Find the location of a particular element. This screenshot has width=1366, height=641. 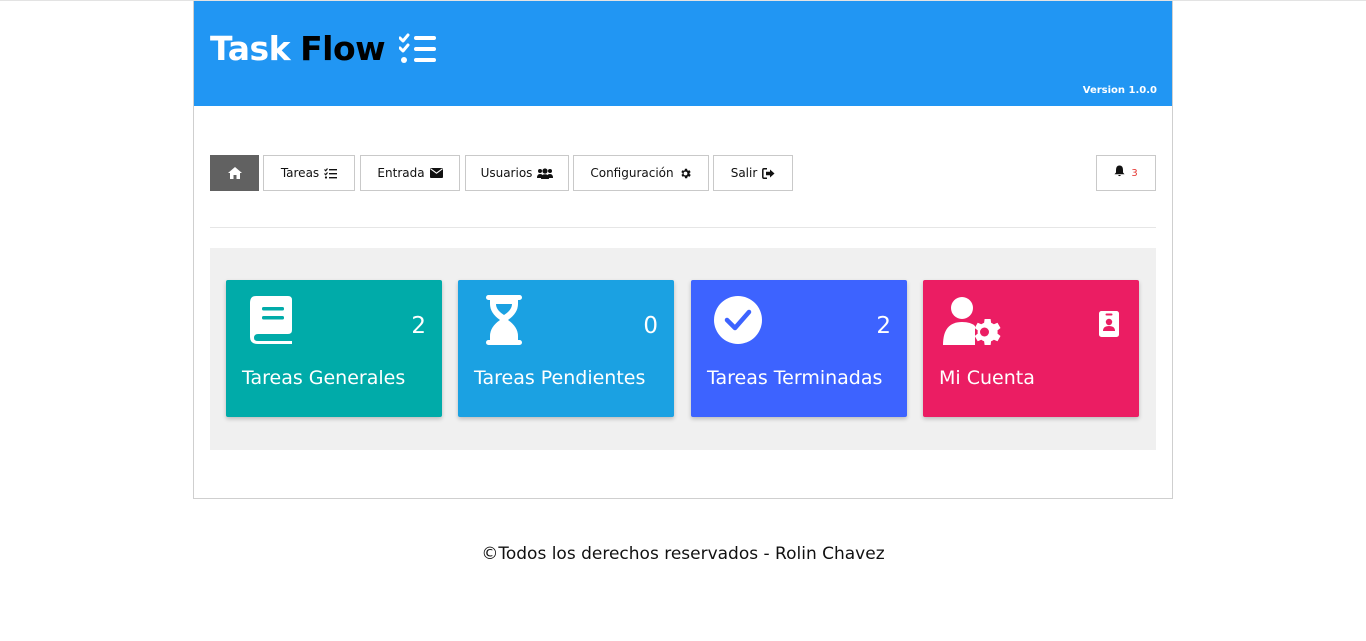

version-label: Version 1.0.0 is located at coordinates (1119, 90).